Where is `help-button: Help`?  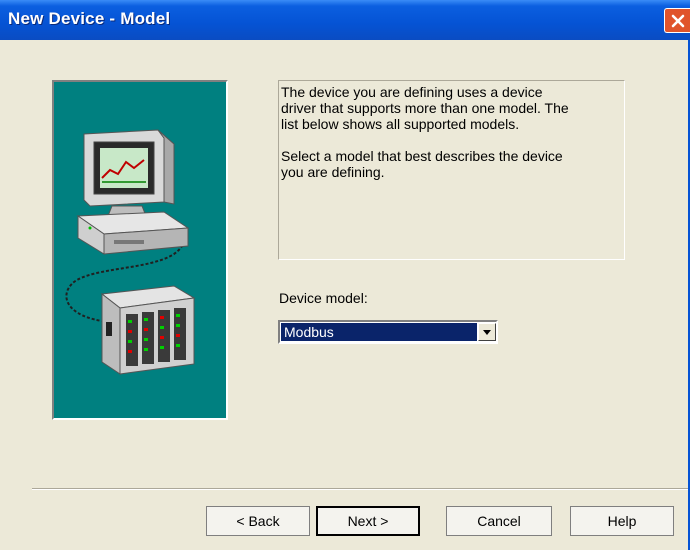 help-button: Help is located at coordinates (622, 521).